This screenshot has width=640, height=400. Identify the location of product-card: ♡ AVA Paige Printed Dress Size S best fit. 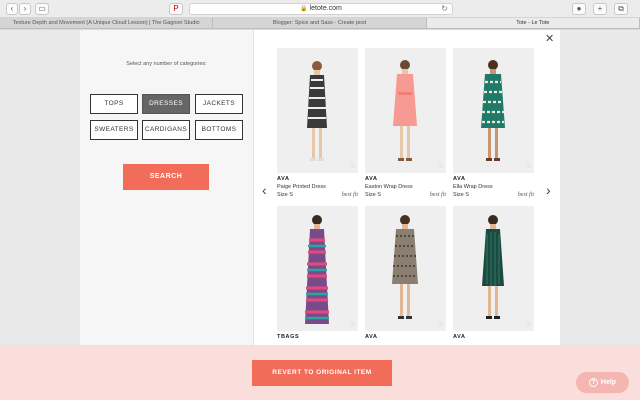
(317, 123).